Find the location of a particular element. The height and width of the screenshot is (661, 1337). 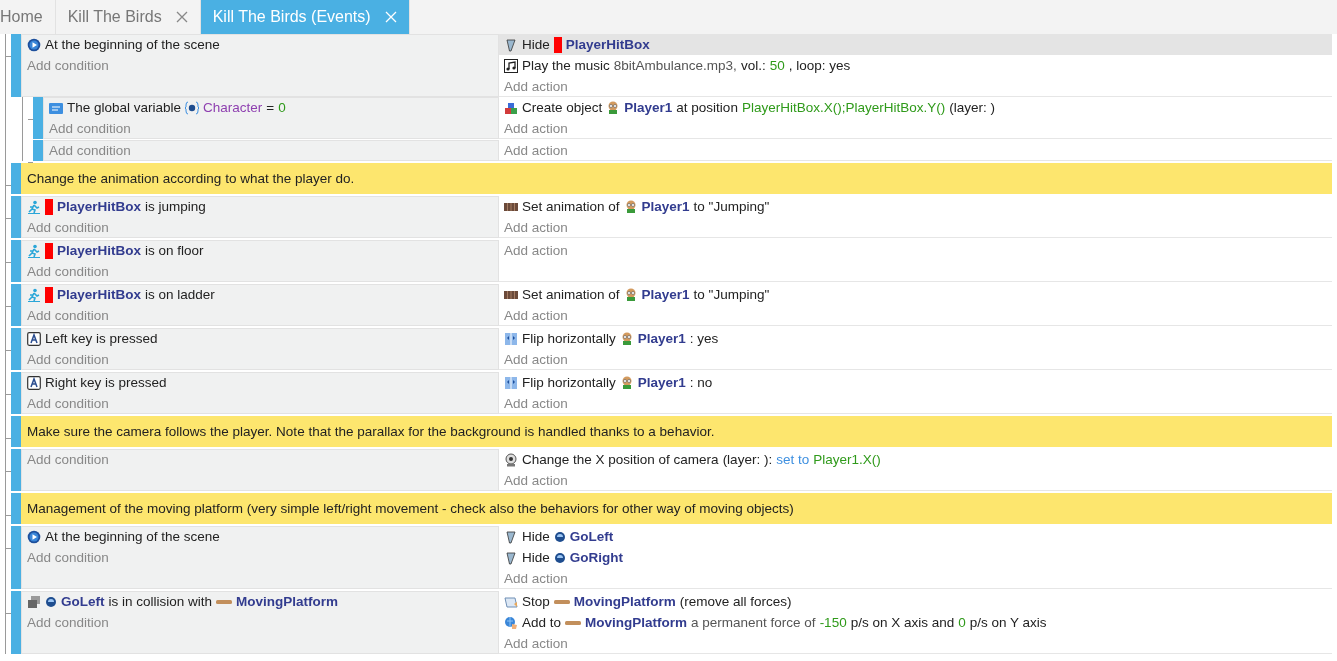

action: Stop MovingPlatform (remove all forces) is located at coordinates (915, 601).